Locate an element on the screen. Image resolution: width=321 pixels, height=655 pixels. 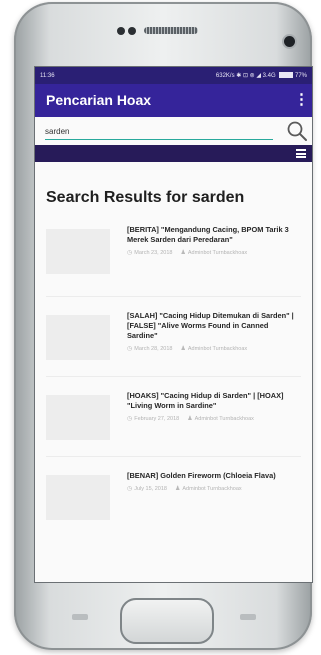
result-meta: ◷ July 15, 2018 ♟ Adminbot Turnbackhoax is located at coordinates (212, 488).